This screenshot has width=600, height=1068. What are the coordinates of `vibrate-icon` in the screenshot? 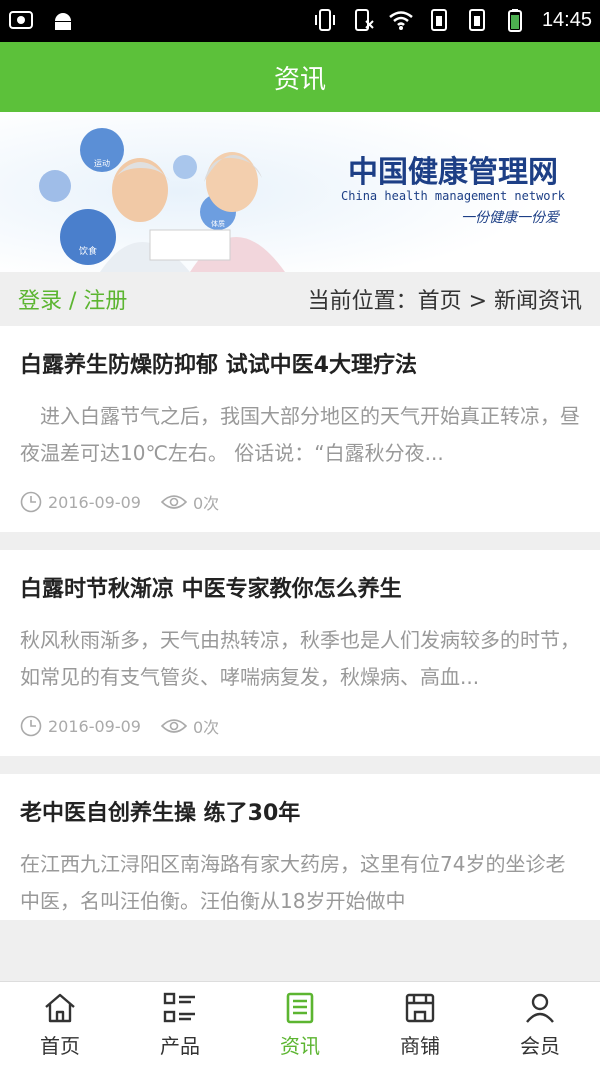 It's located at (324, 20).